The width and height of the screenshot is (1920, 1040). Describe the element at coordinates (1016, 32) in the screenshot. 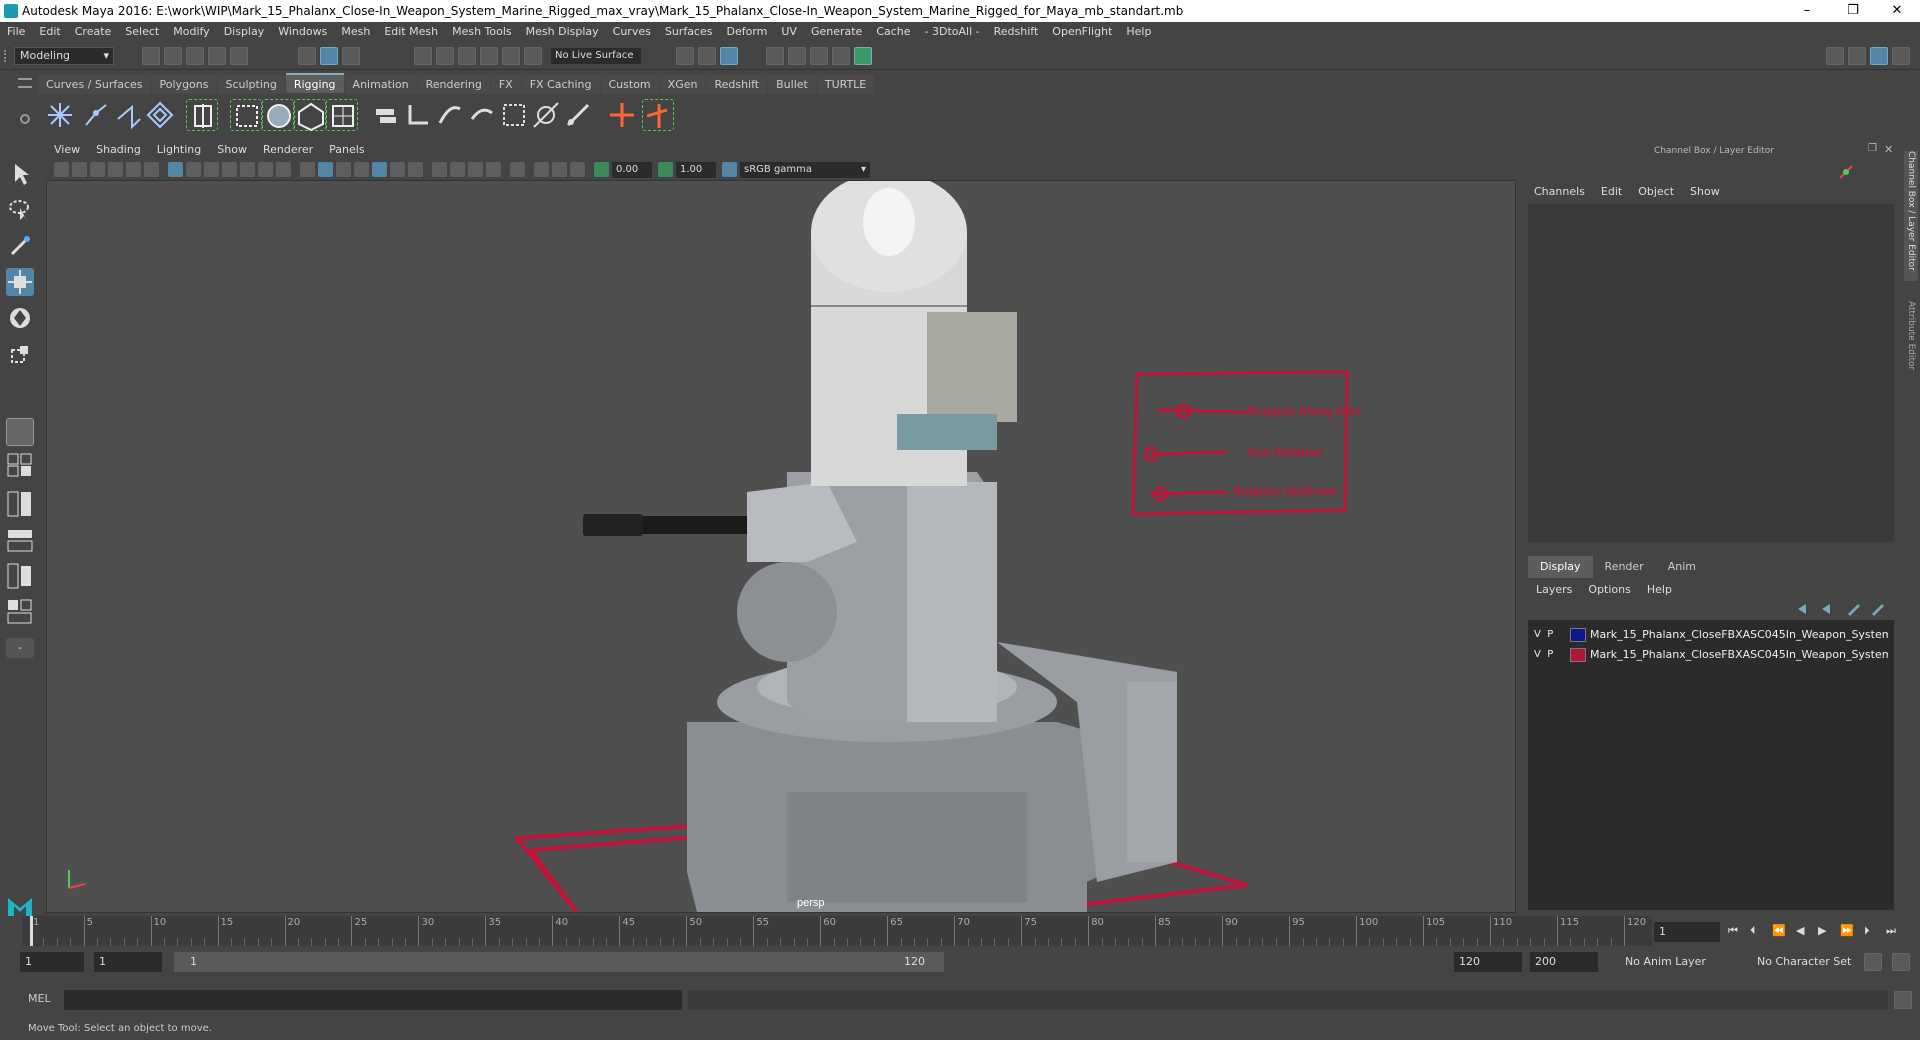

I see `menu-redshift: Redshift` at that location.